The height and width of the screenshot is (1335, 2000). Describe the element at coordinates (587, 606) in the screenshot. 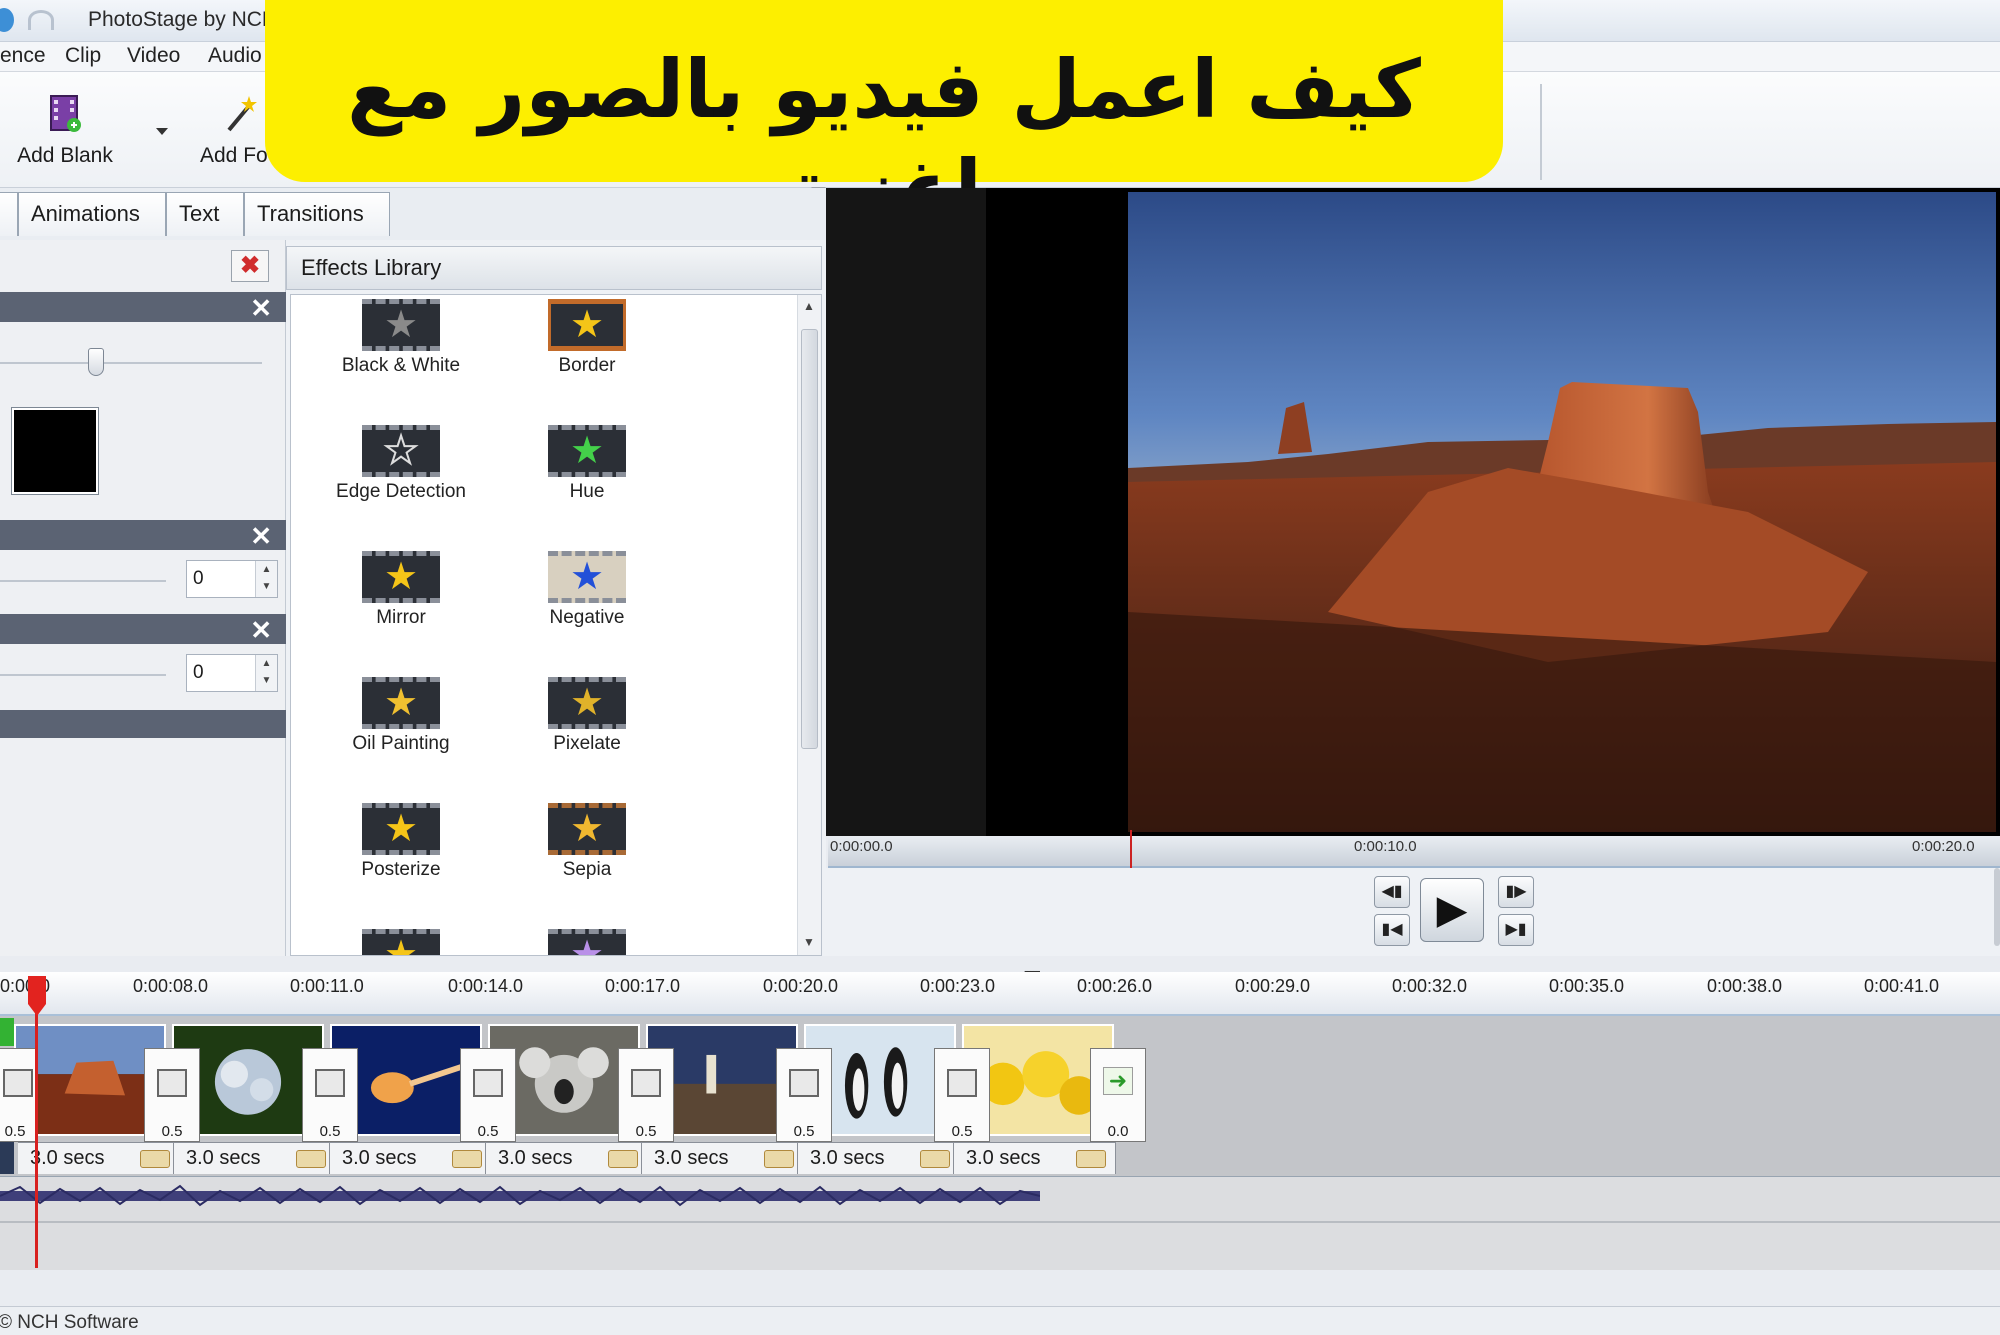

I see `effect-negative: ★ Negative` at that location.